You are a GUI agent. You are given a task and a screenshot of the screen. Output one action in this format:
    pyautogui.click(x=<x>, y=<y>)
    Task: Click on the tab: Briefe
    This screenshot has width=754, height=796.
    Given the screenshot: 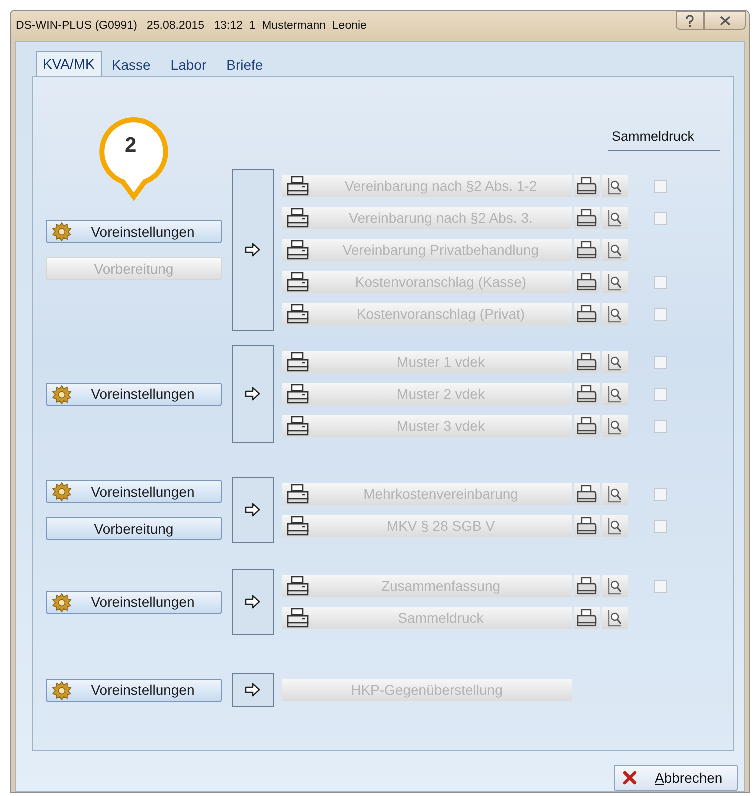 What is the action you would take?
    pyautogui.click(x=245, y=65)
    